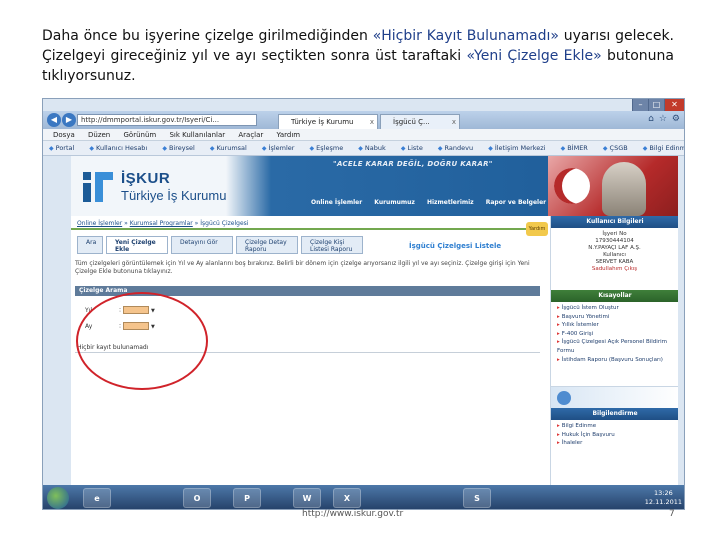 The width and height of the screenshot is (720, 540). Describe the element at coordinates (477, 498) in the screenshot. I see `taskbar-app-skype: S` at that location.